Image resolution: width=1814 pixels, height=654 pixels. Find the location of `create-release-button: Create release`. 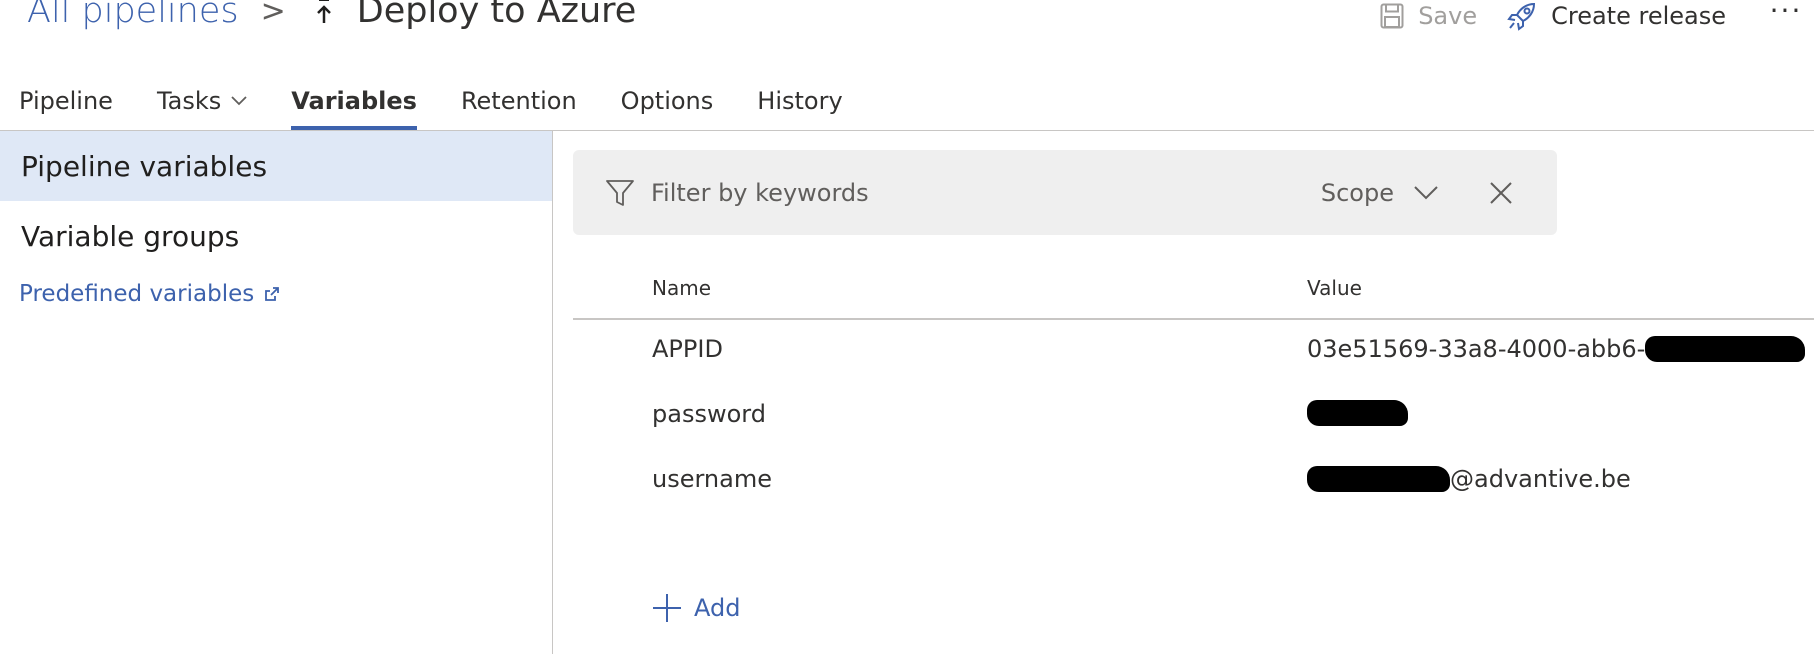

create-release-button: Create release is located at coordinates (1616, 16).